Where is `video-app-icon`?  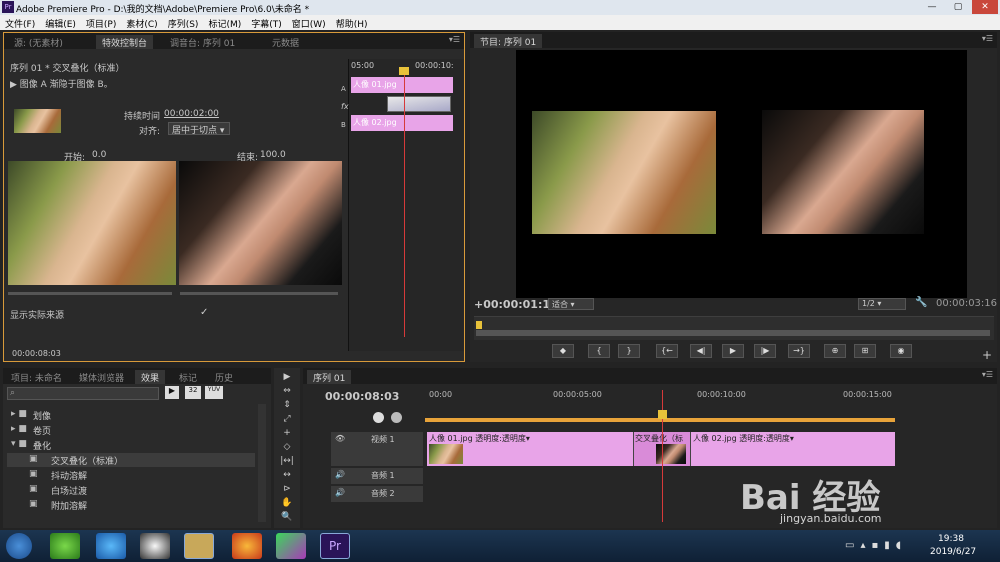
video-app-icon is located at coordinates (291, 546).